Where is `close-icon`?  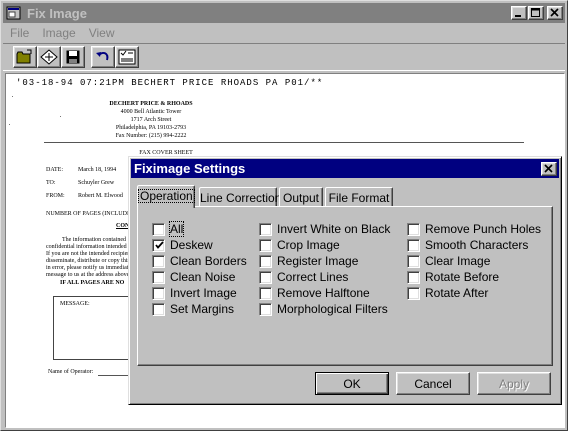
close-icon is located at coordinates (548, 168).